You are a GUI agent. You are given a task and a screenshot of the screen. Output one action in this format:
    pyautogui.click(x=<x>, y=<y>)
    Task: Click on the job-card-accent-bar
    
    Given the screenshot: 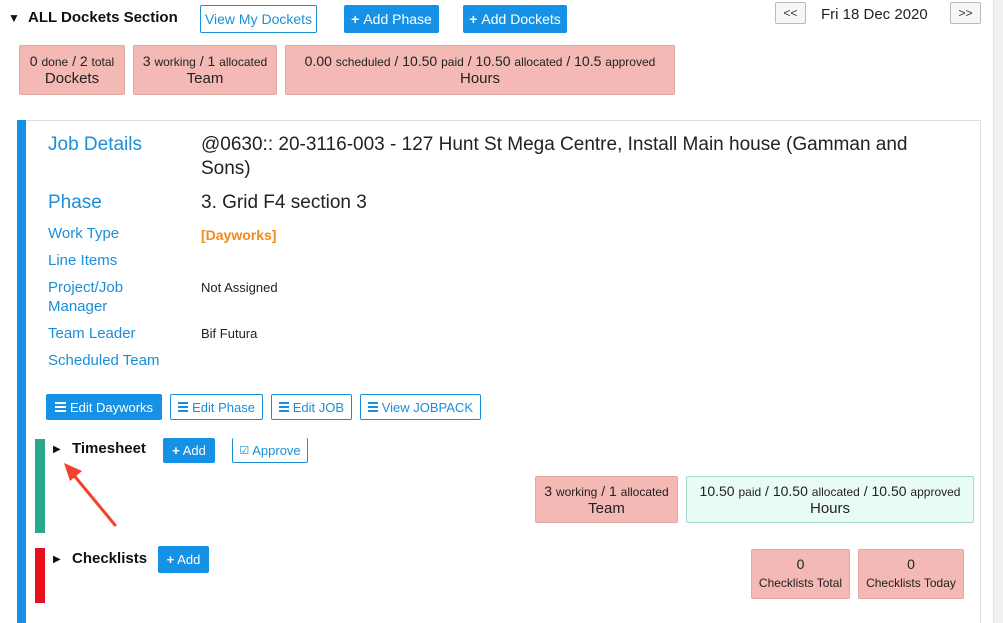 What is the action you would take?
    pyautogui.click(x=21, y=371)
    